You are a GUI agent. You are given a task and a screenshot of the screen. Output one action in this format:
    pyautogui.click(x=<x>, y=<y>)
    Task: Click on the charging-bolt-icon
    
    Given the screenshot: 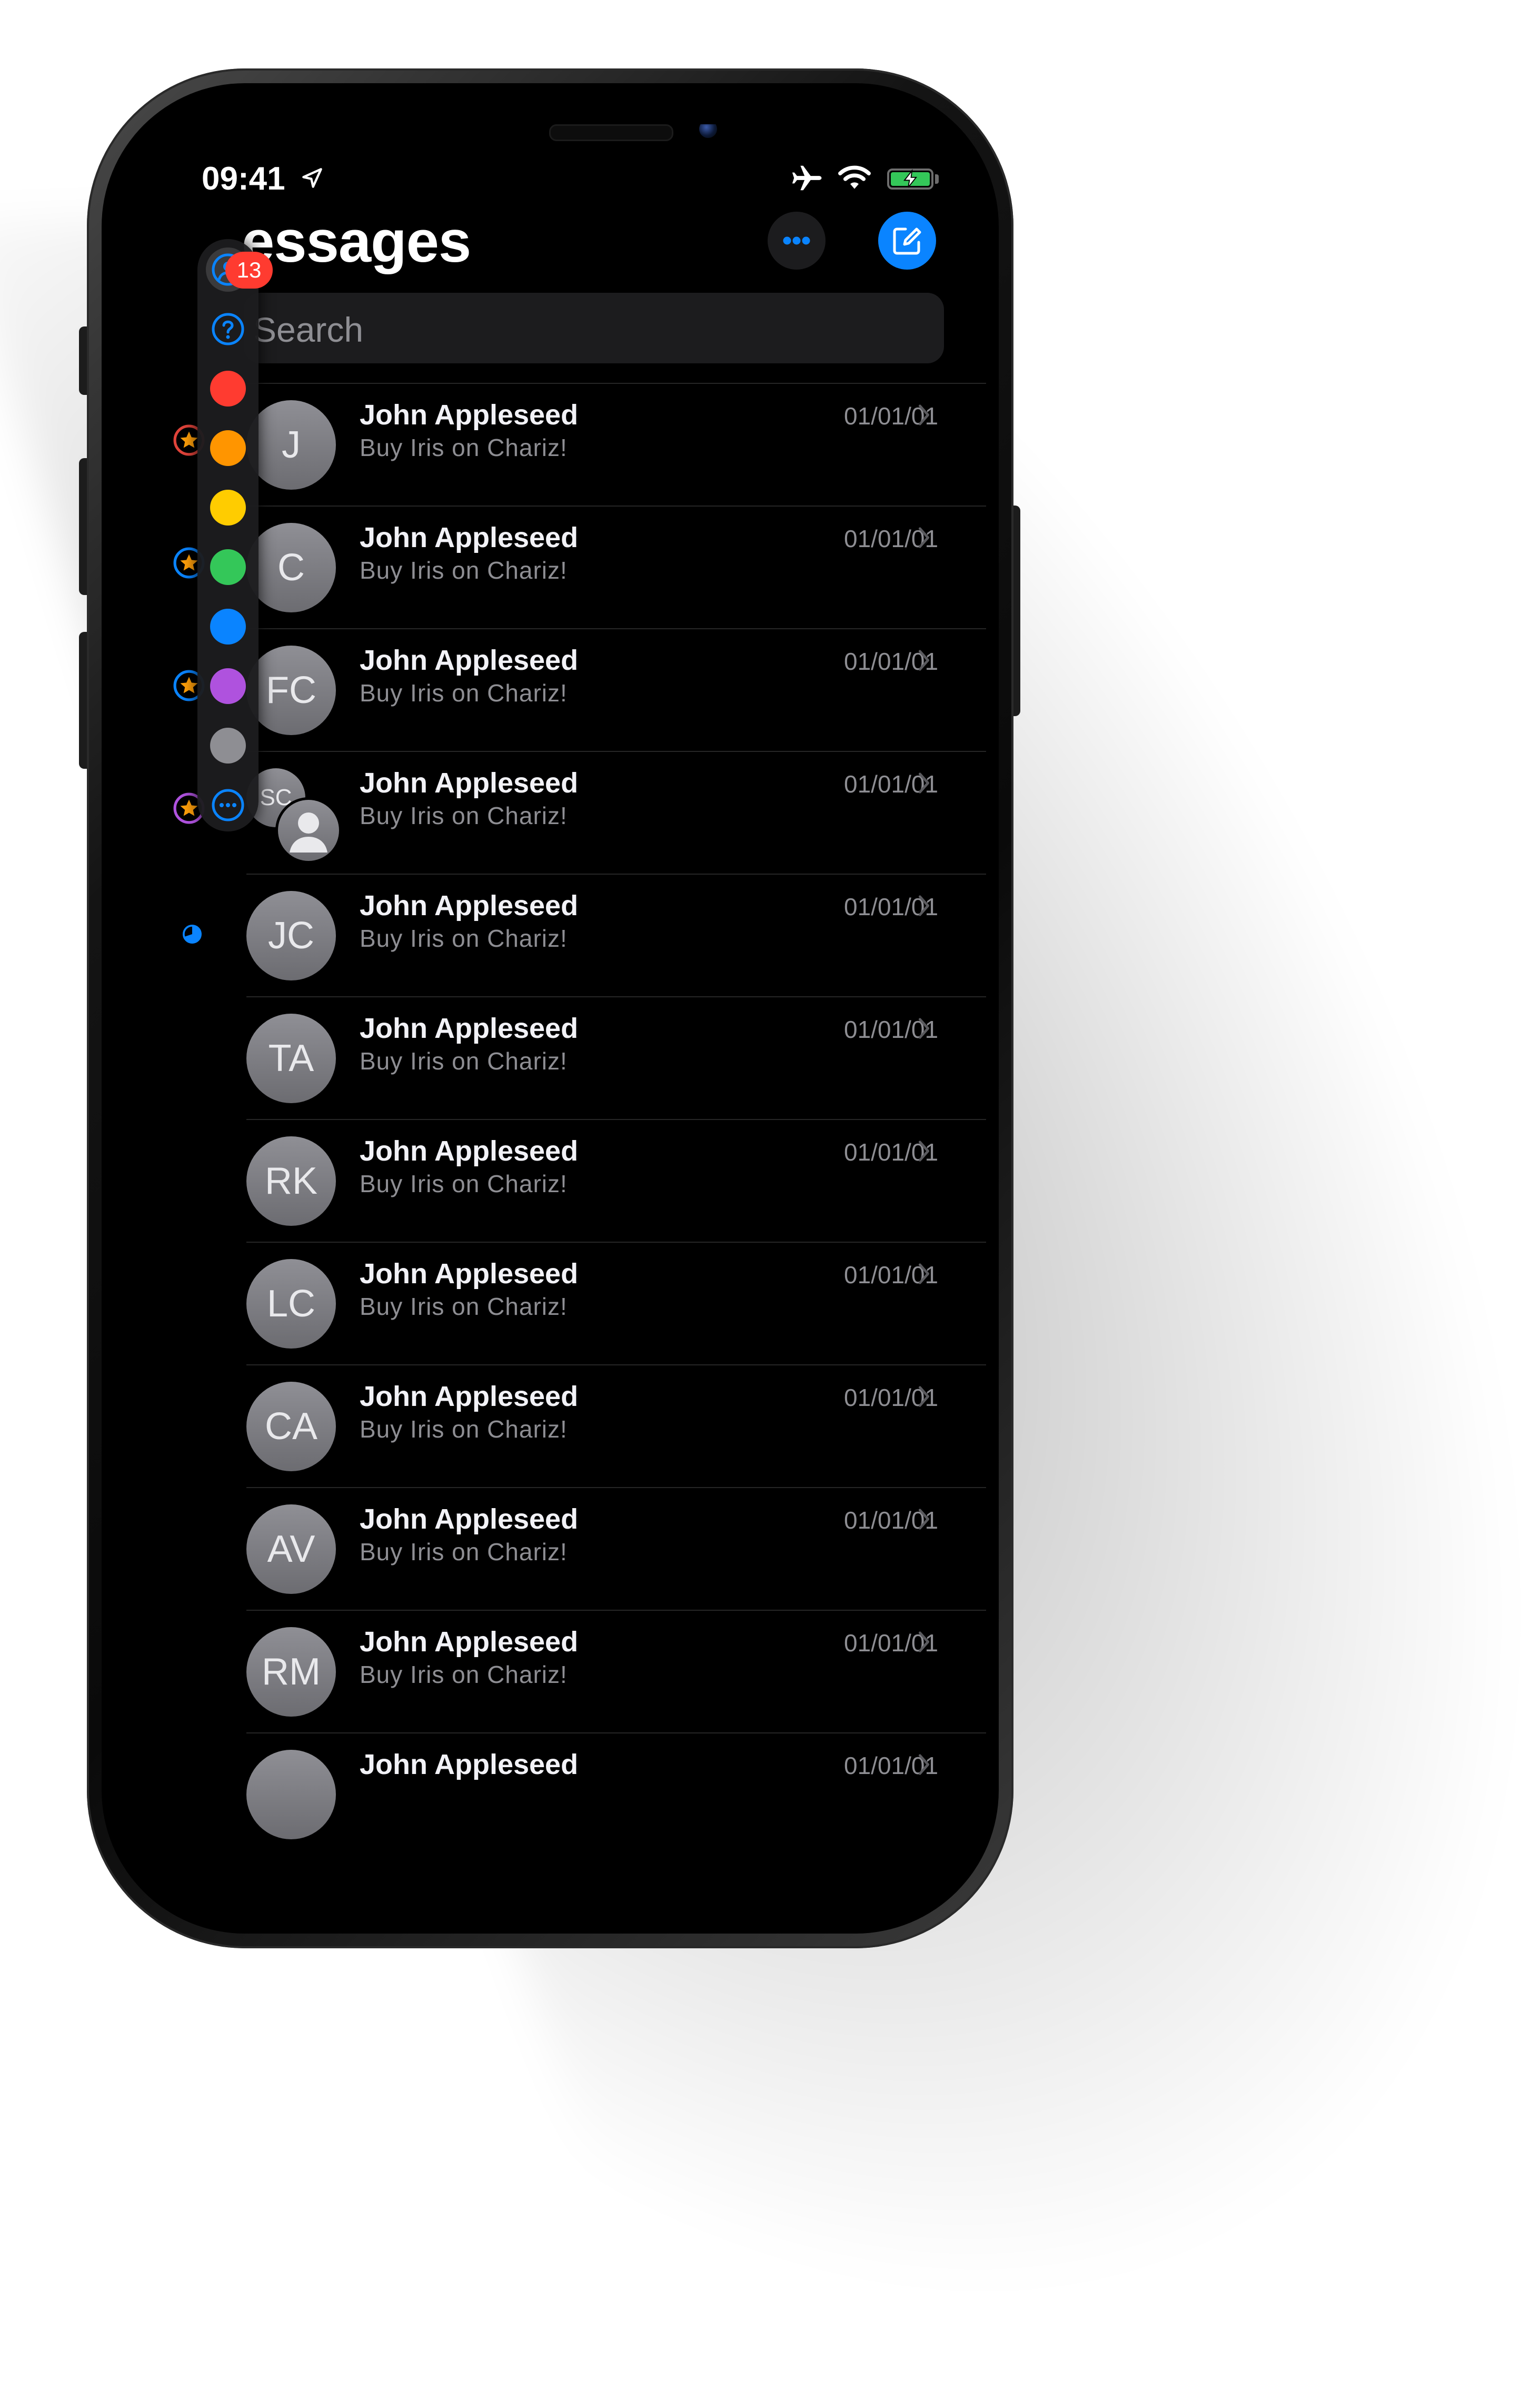 What is the action you would take?
    pyautogui.click(x=910, y=178)
    